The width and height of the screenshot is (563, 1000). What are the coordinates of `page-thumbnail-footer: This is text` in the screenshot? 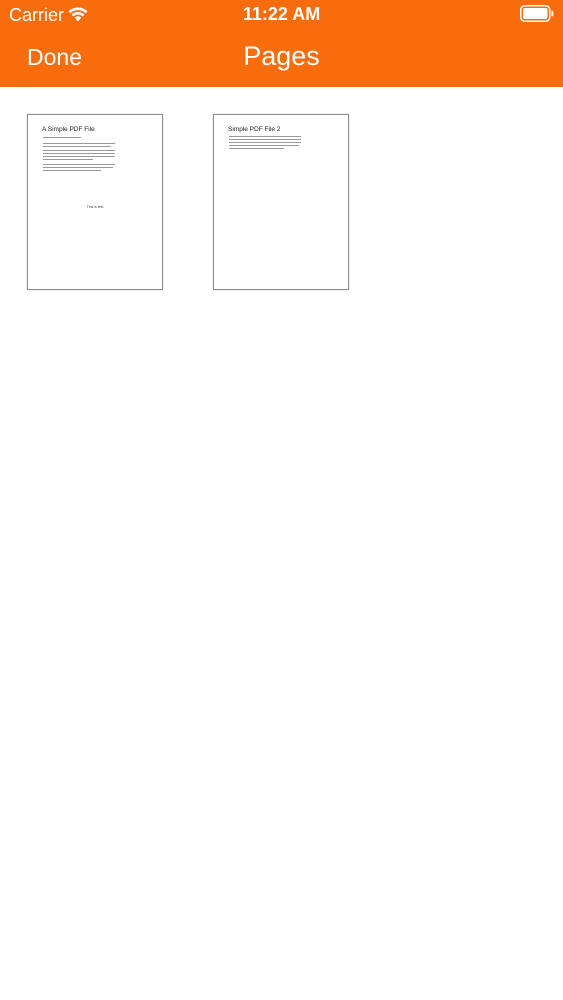 It's located at (95, 207).